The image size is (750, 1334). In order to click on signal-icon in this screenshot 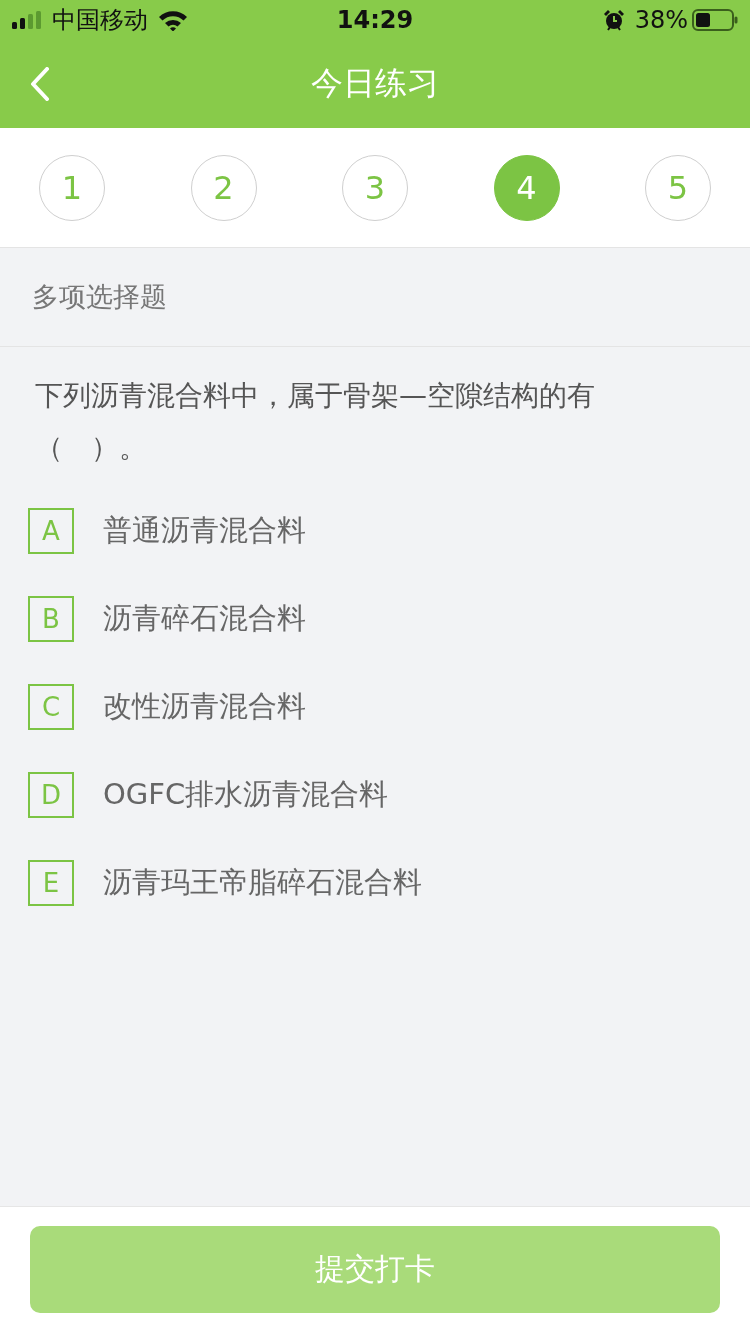, I will do `click(27, 20)`.